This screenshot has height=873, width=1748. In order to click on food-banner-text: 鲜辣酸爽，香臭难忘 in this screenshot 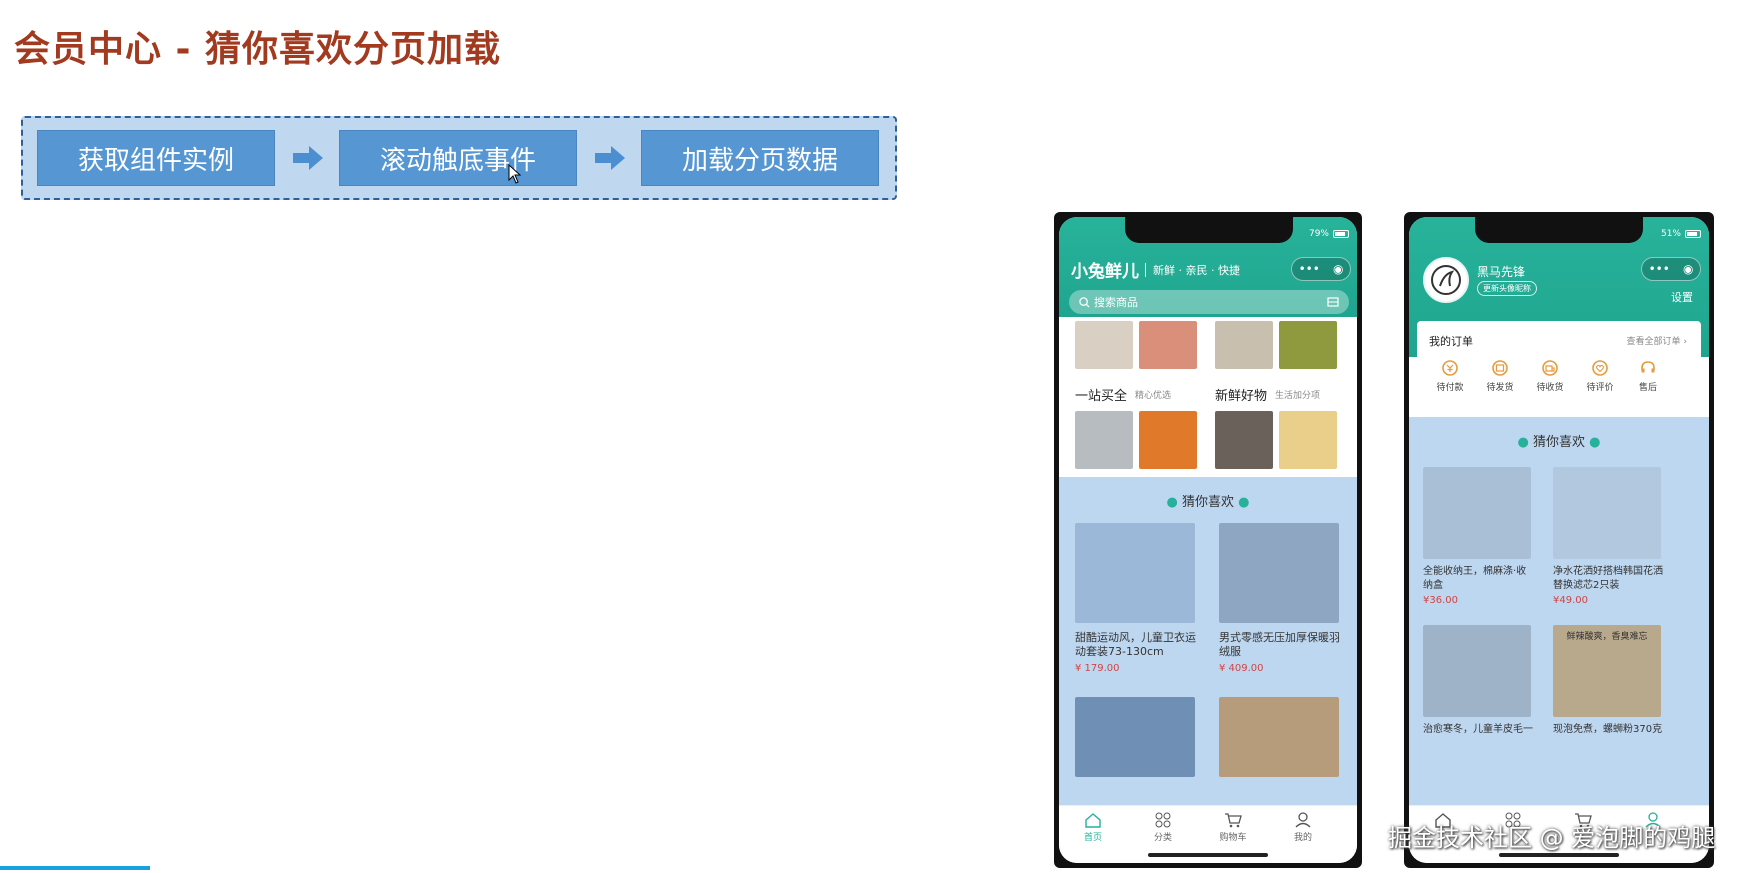, I will do `click(1607, 637)`.